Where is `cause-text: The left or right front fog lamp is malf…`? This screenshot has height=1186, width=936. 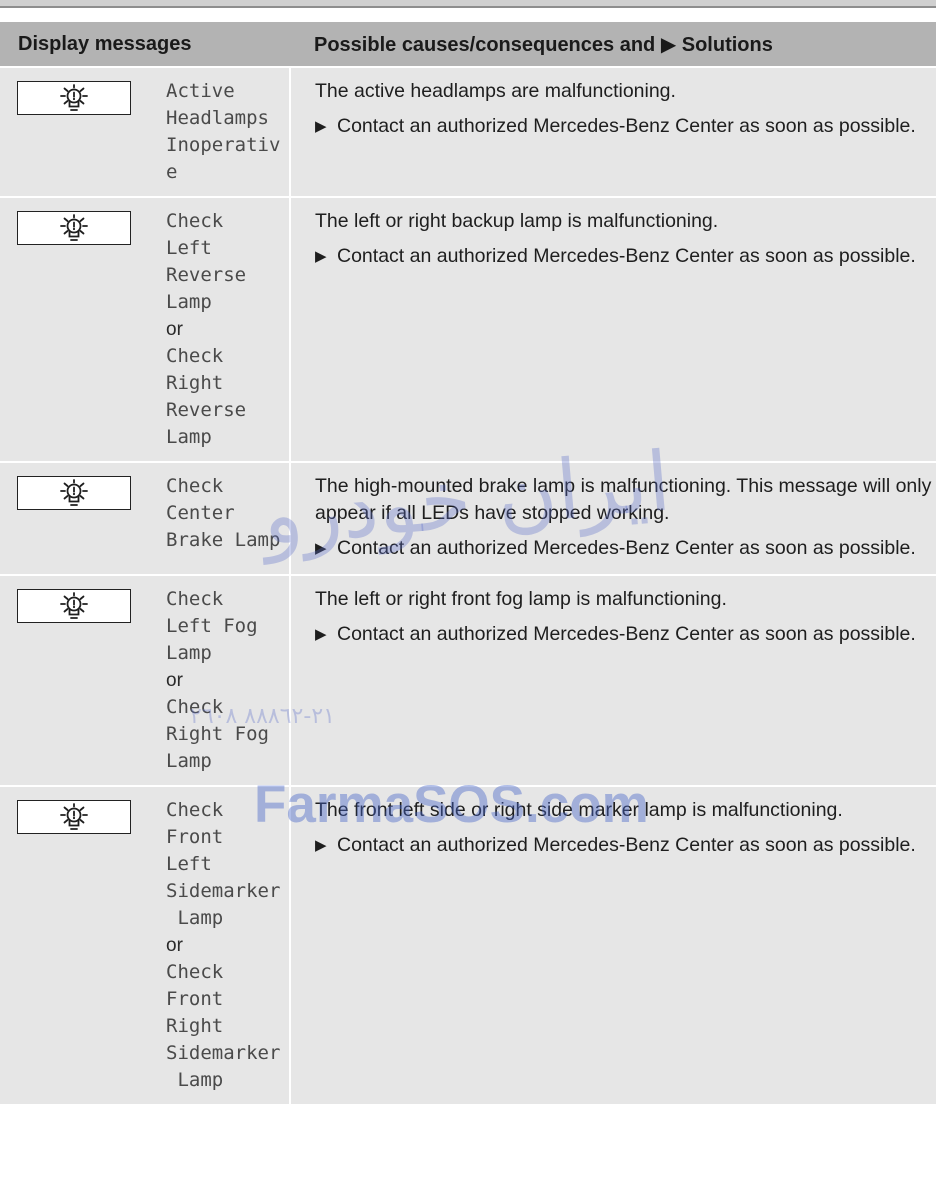
cause-text: The left or right front fog lamp is malf… is located at coordinates (521, 599).